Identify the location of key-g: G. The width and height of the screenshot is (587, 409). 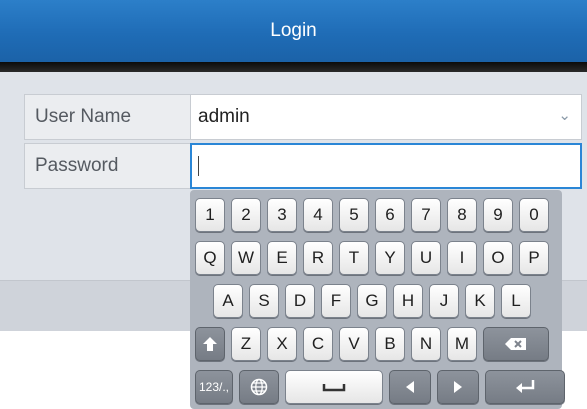
(372, 301).